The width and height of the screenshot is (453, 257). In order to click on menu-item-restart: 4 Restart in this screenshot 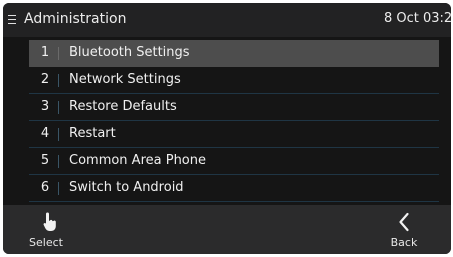, I will do `click(234, 134)`.